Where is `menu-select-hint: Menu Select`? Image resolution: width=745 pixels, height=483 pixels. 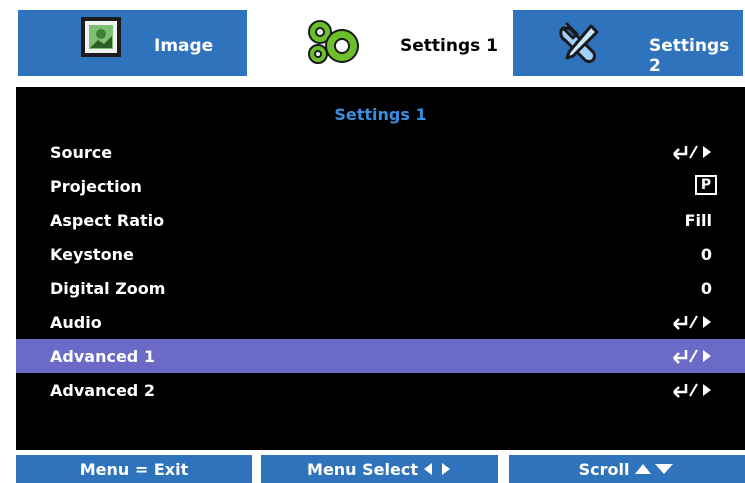
menu-select-hint: Menu Select is located at coordinates (379, 469).